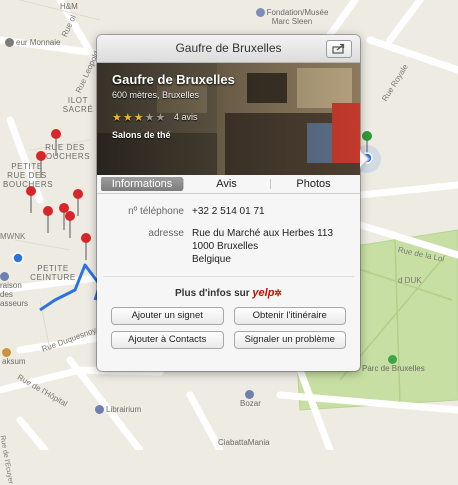  Describe the element at coordinates (118, 410) in the screenshot. I see `poi-librairium: Librairium` at that location.